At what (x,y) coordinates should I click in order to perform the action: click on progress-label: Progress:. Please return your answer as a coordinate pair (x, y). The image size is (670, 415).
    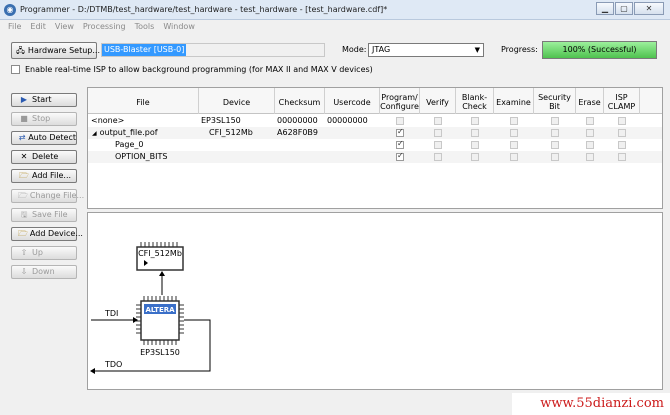
    Looking at the image, I should click on (519, 49).